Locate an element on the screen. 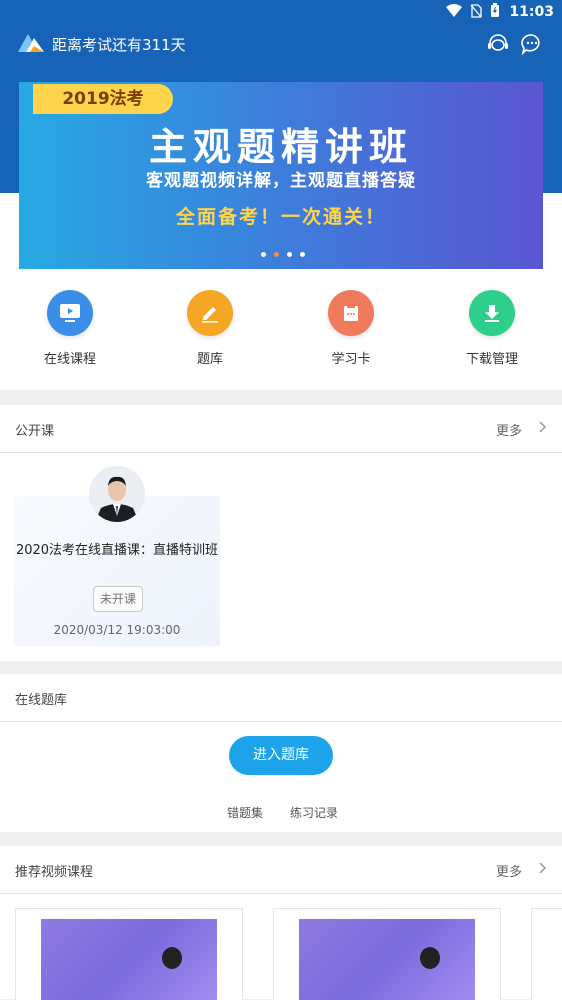  nav-label: 题库 is located at coordinates (209, 359).